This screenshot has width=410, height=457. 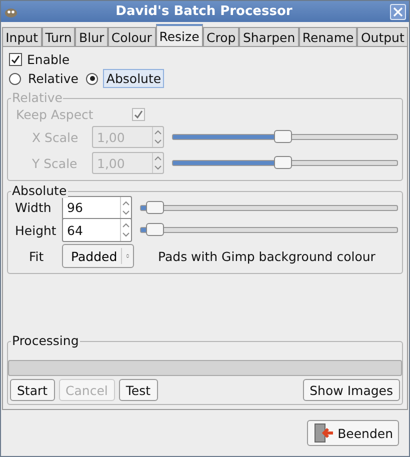 I want to click on checkbox-label: Enable, so click(x=48, y=59).